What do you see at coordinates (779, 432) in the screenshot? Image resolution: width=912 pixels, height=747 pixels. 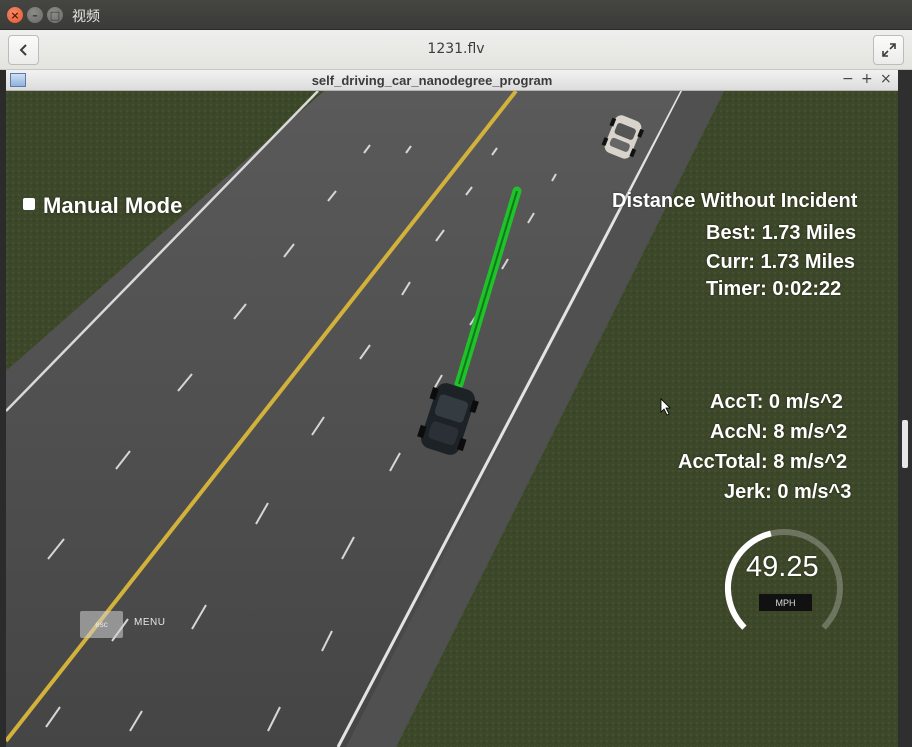 I see `acc-n: AccN: 8 m/s^2` at bounding box center [779, 432].